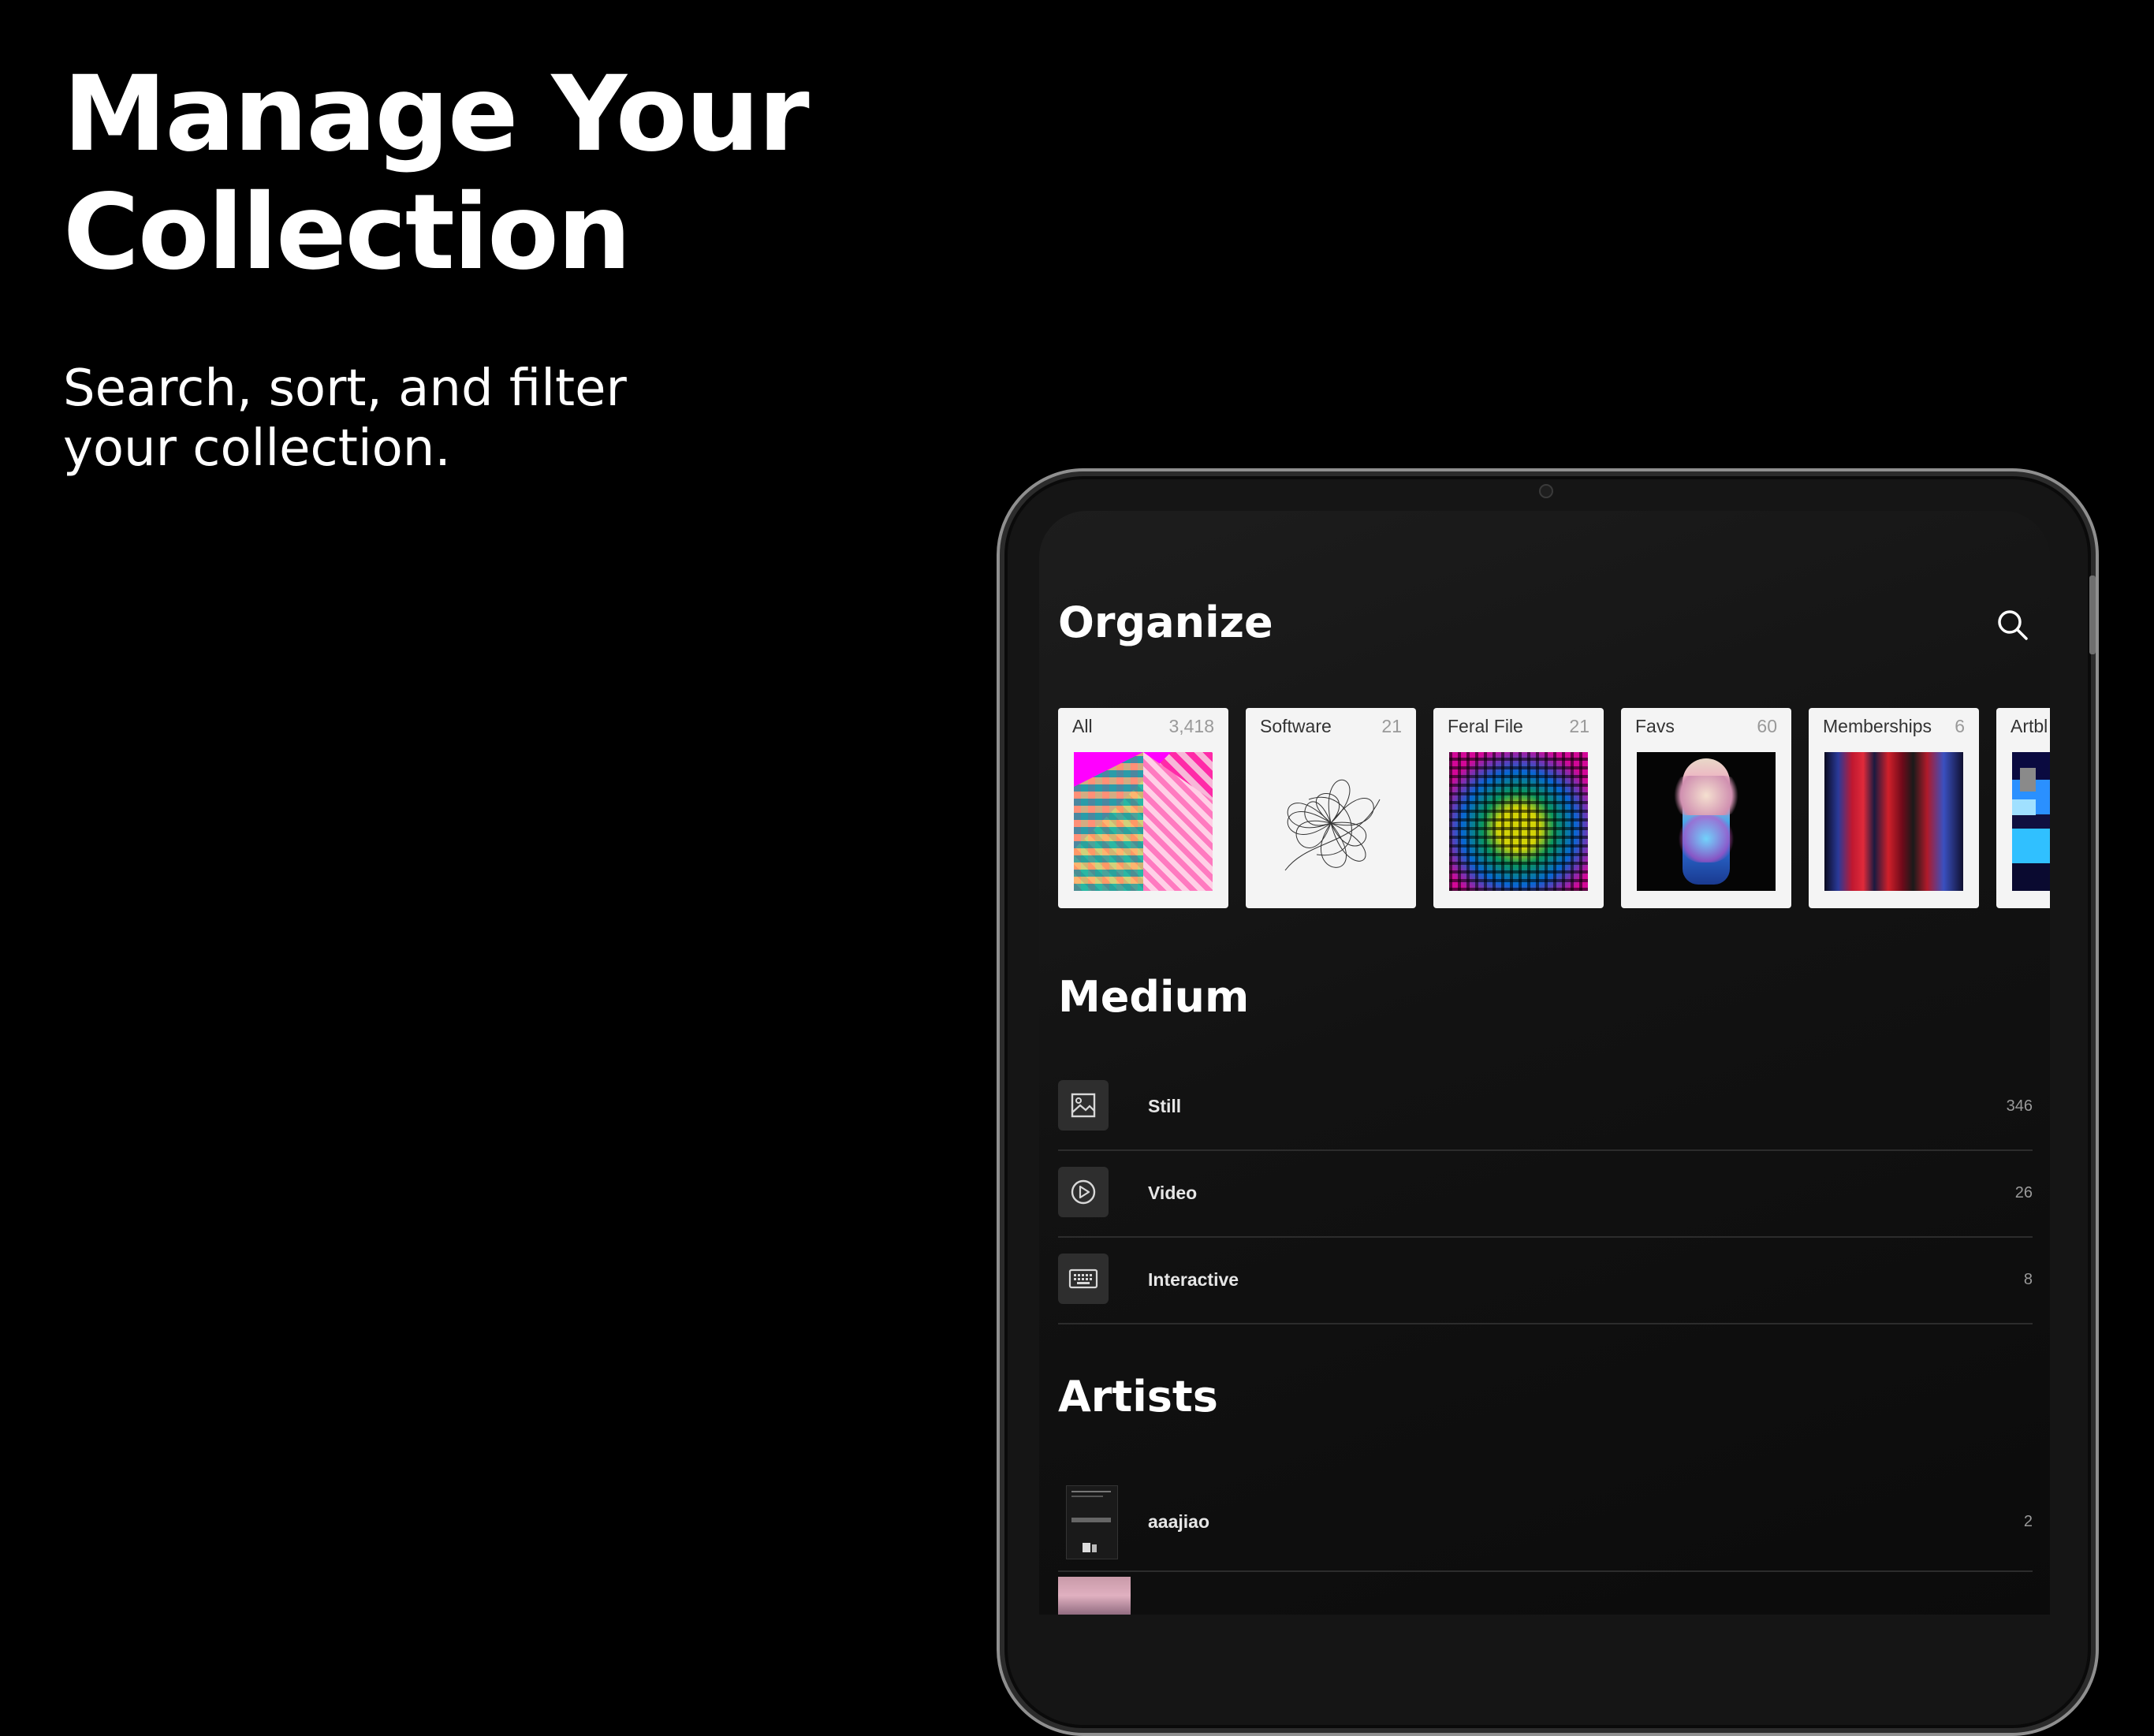 The image size is (2154, 1736). I want to click on keyboard-icon, so click(1084, 1279).